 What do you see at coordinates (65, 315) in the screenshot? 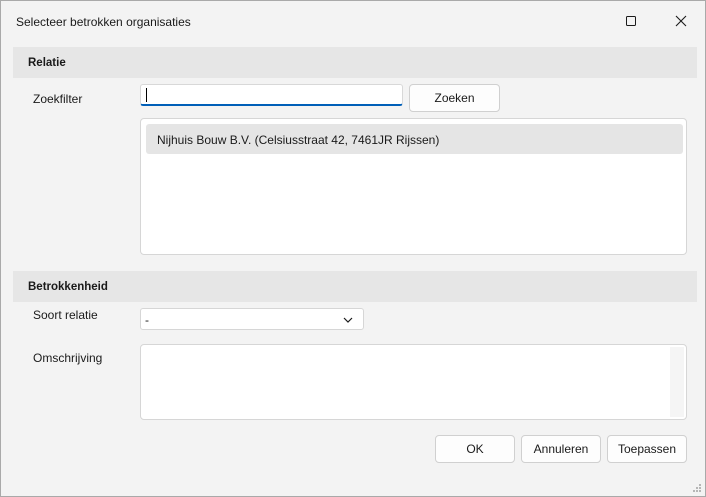
I see `soort-relatie-label: Soort relatie` at bounding box center [65, 315].